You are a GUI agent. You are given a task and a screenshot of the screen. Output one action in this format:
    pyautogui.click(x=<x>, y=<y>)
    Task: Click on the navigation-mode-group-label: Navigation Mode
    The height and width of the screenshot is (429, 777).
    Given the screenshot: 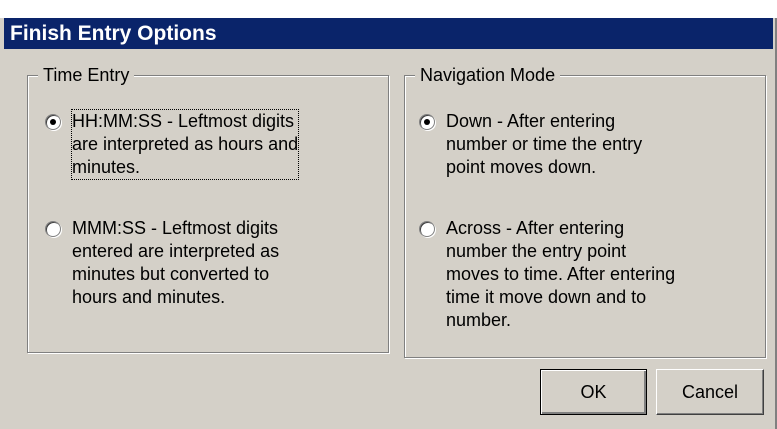 What is the action you would take?
    pyautogui.click(x=488, y=75)
    